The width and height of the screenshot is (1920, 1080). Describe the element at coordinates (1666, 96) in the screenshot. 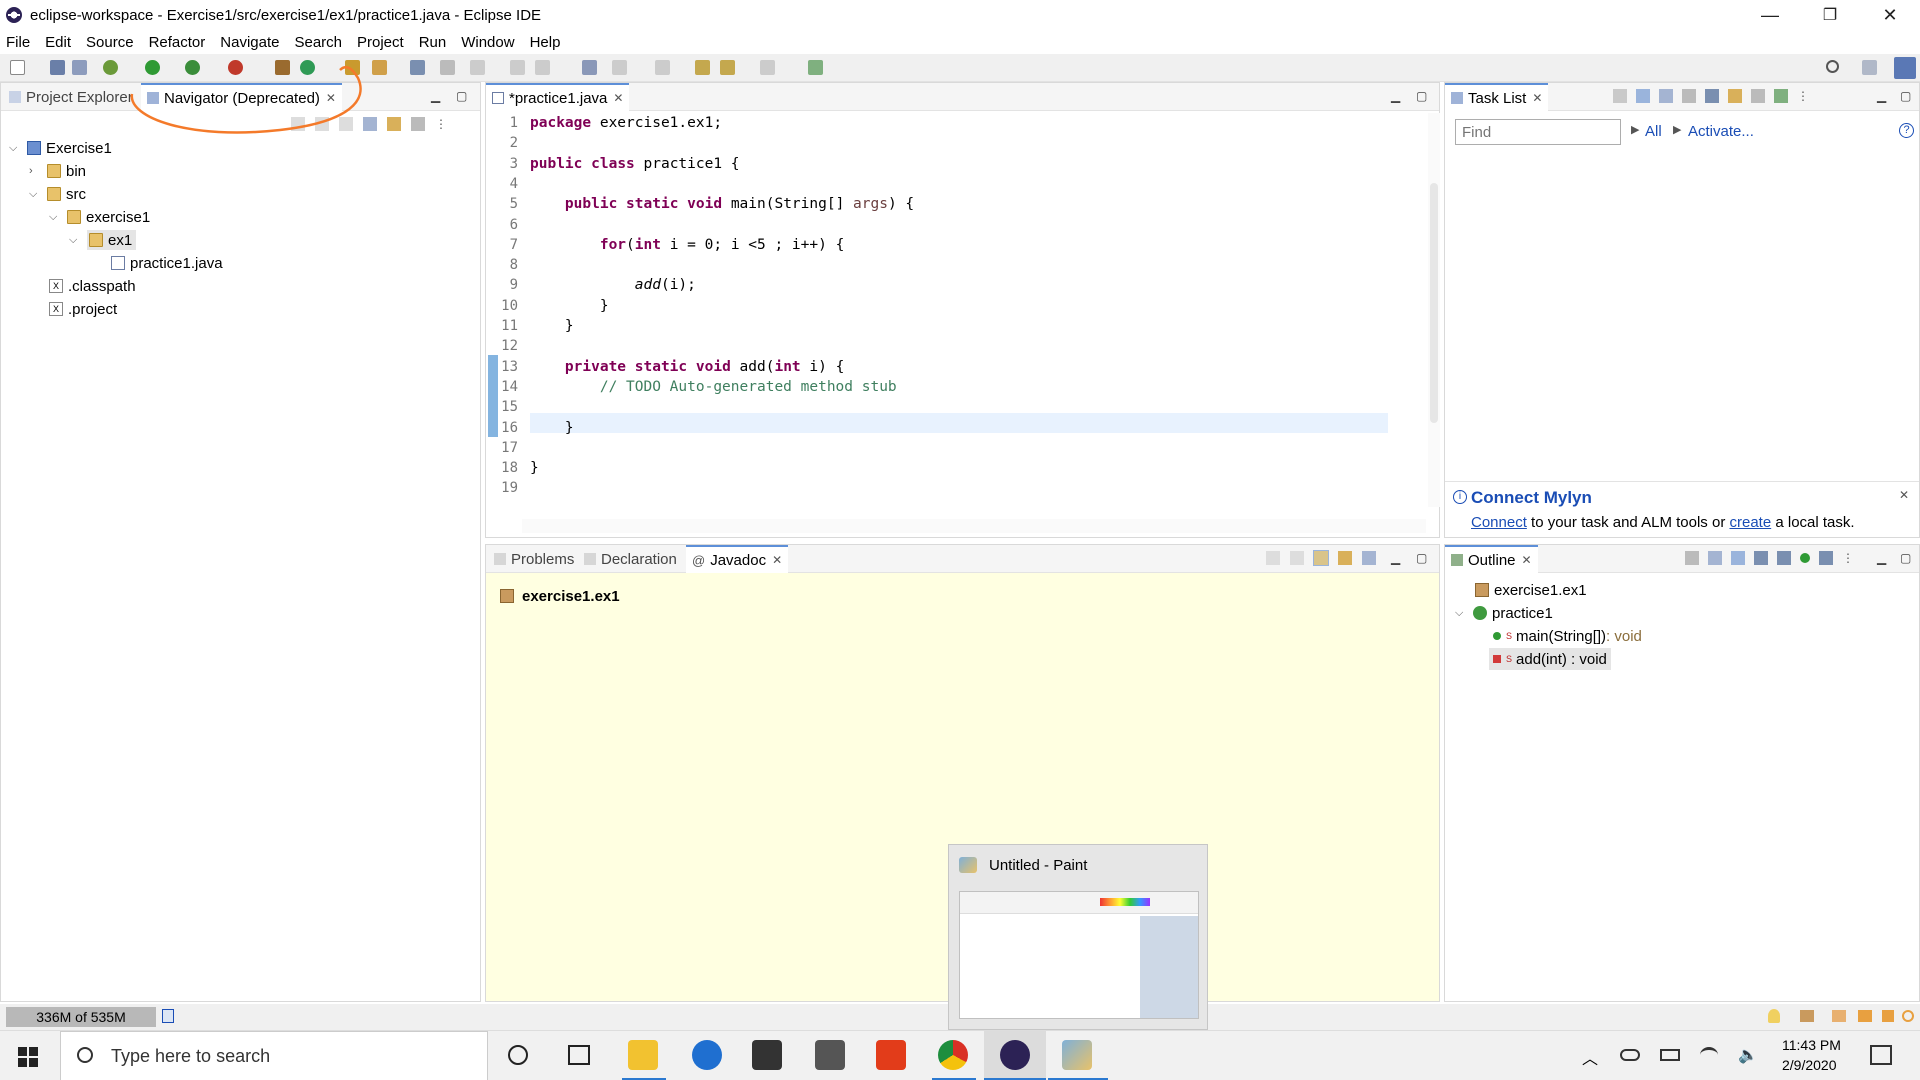

I see `scheduled-icon` at that location.